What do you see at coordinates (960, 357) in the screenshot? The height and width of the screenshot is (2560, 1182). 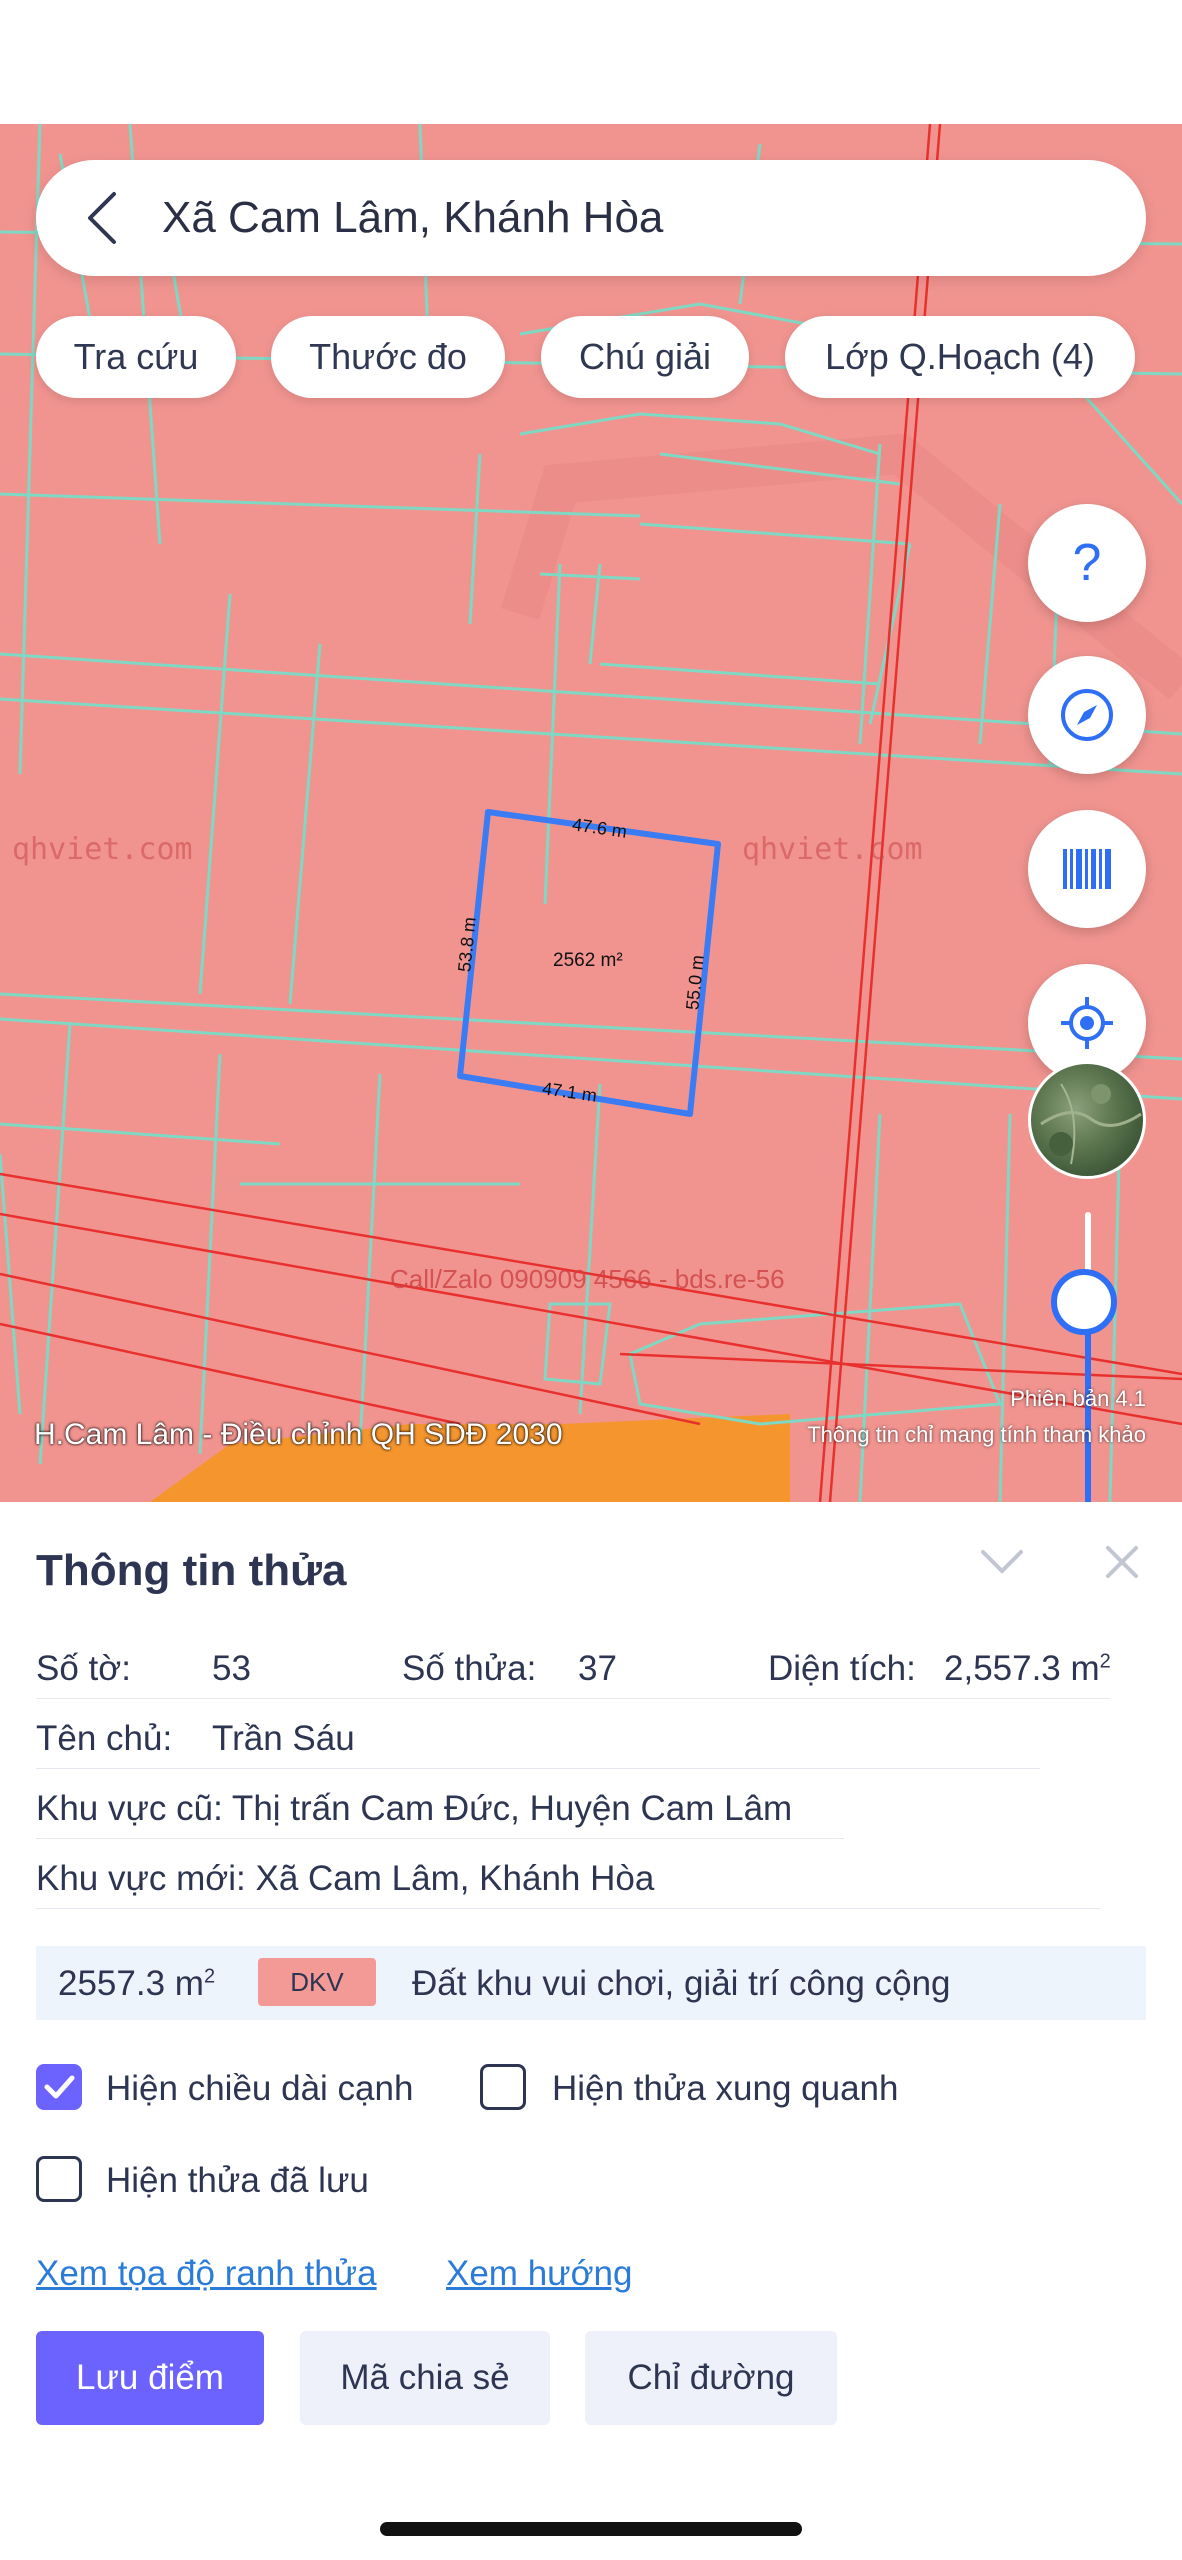 I see `chip-lop-qhoach: Lớp Q.Hoạch (4)` at bounding box center [960, 357].